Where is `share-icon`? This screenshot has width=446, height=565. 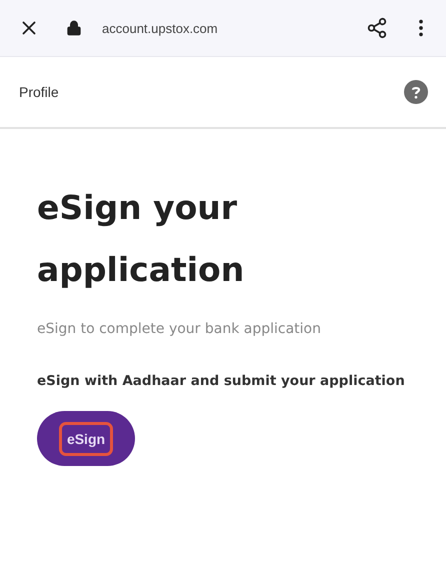
share-icon is located at coordinates (377, 28).